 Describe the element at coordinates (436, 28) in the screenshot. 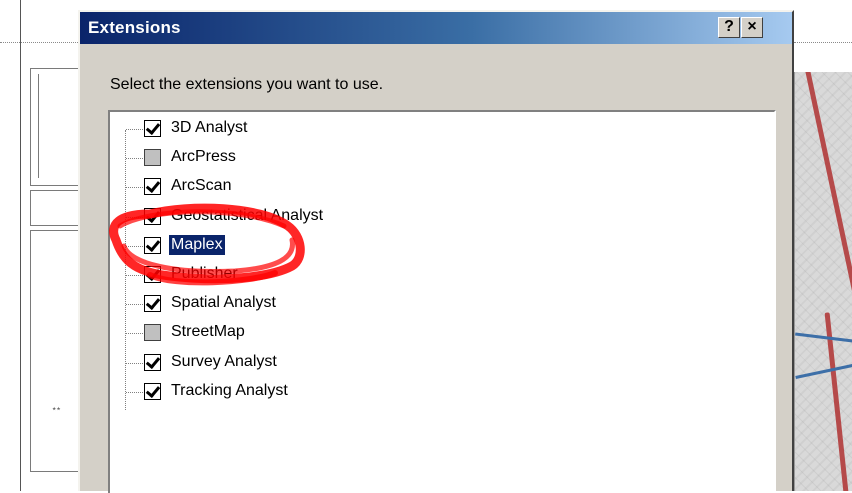

I see `title-bar: Extensions ? ×` at that location.